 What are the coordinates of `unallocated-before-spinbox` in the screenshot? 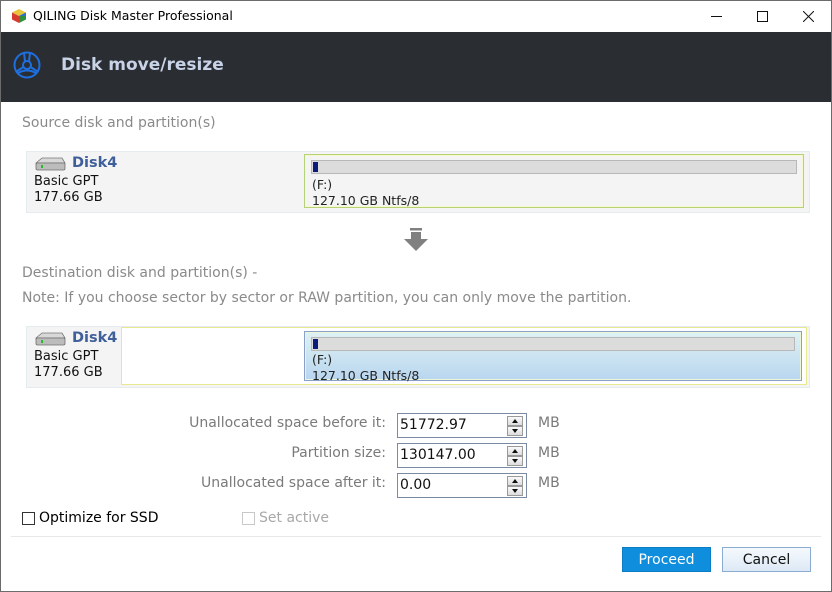 It's located at (462, 425).